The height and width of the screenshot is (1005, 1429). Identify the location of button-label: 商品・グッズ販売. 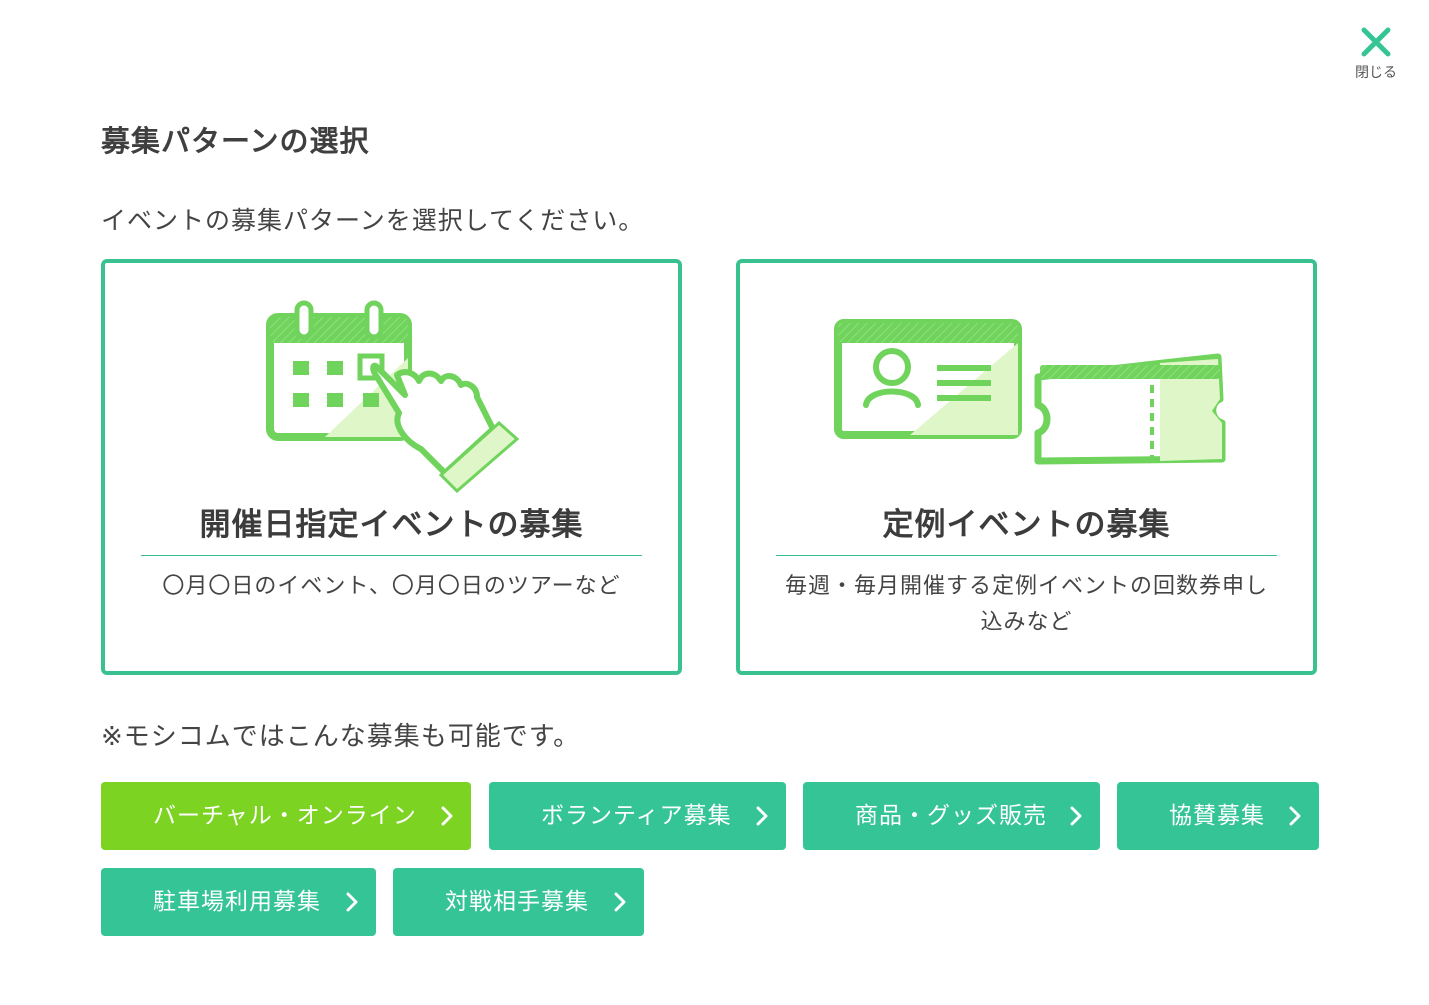
(951, 816).